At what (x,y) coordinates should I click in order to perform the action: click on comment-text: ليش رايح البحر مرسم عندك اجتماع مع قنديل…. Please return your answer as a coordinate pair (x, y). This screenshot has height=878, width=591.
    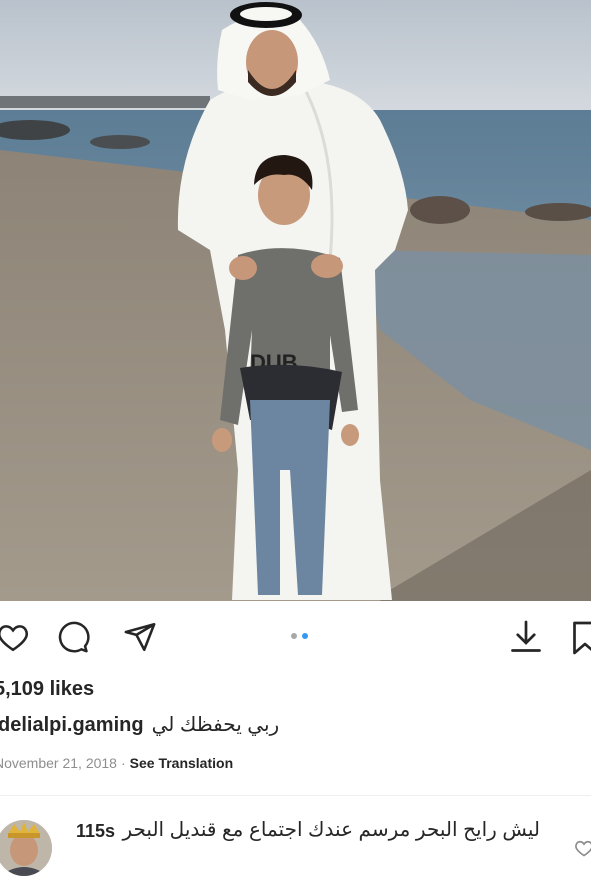
    Looking at the image, I should click on (331, 830).